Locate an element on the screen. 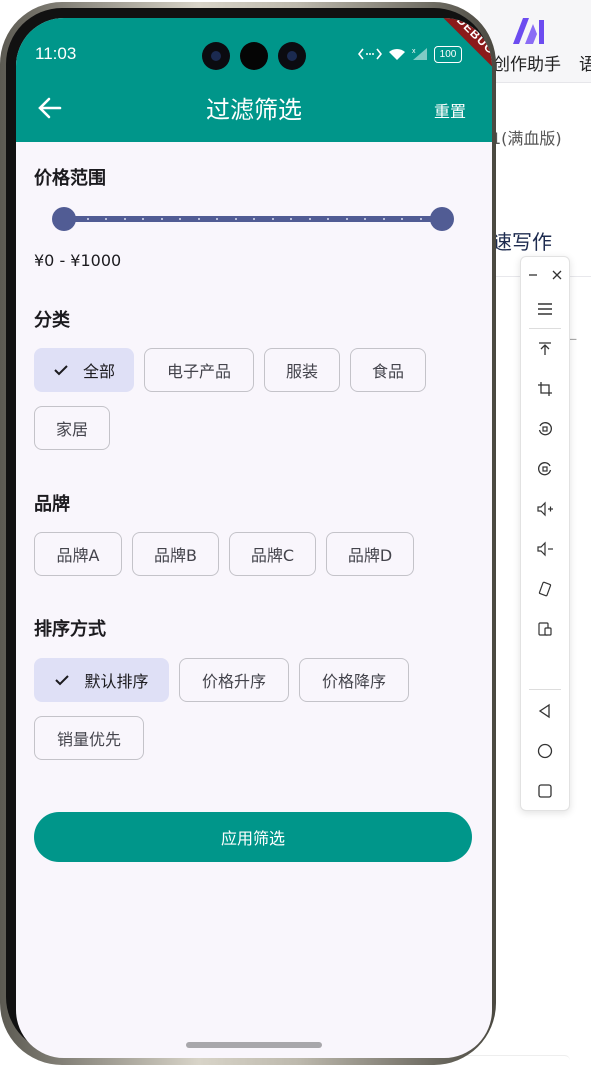 This screenshot has height=1066, width=591. chip-label: 价格降序 is located at coordinates (353, 681).